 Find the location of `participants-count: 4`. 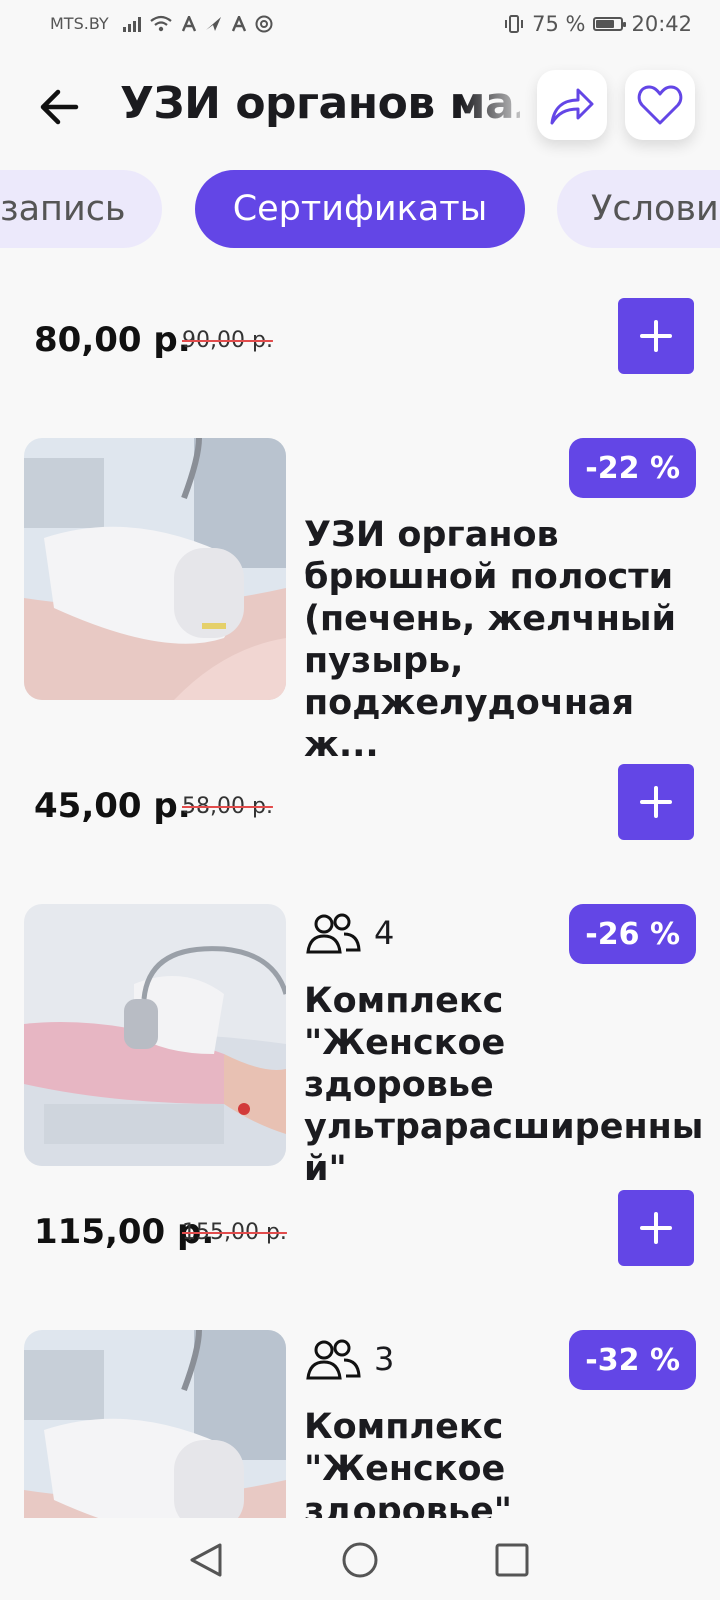

participants-count: 4 is located at coordinates (349, 933).